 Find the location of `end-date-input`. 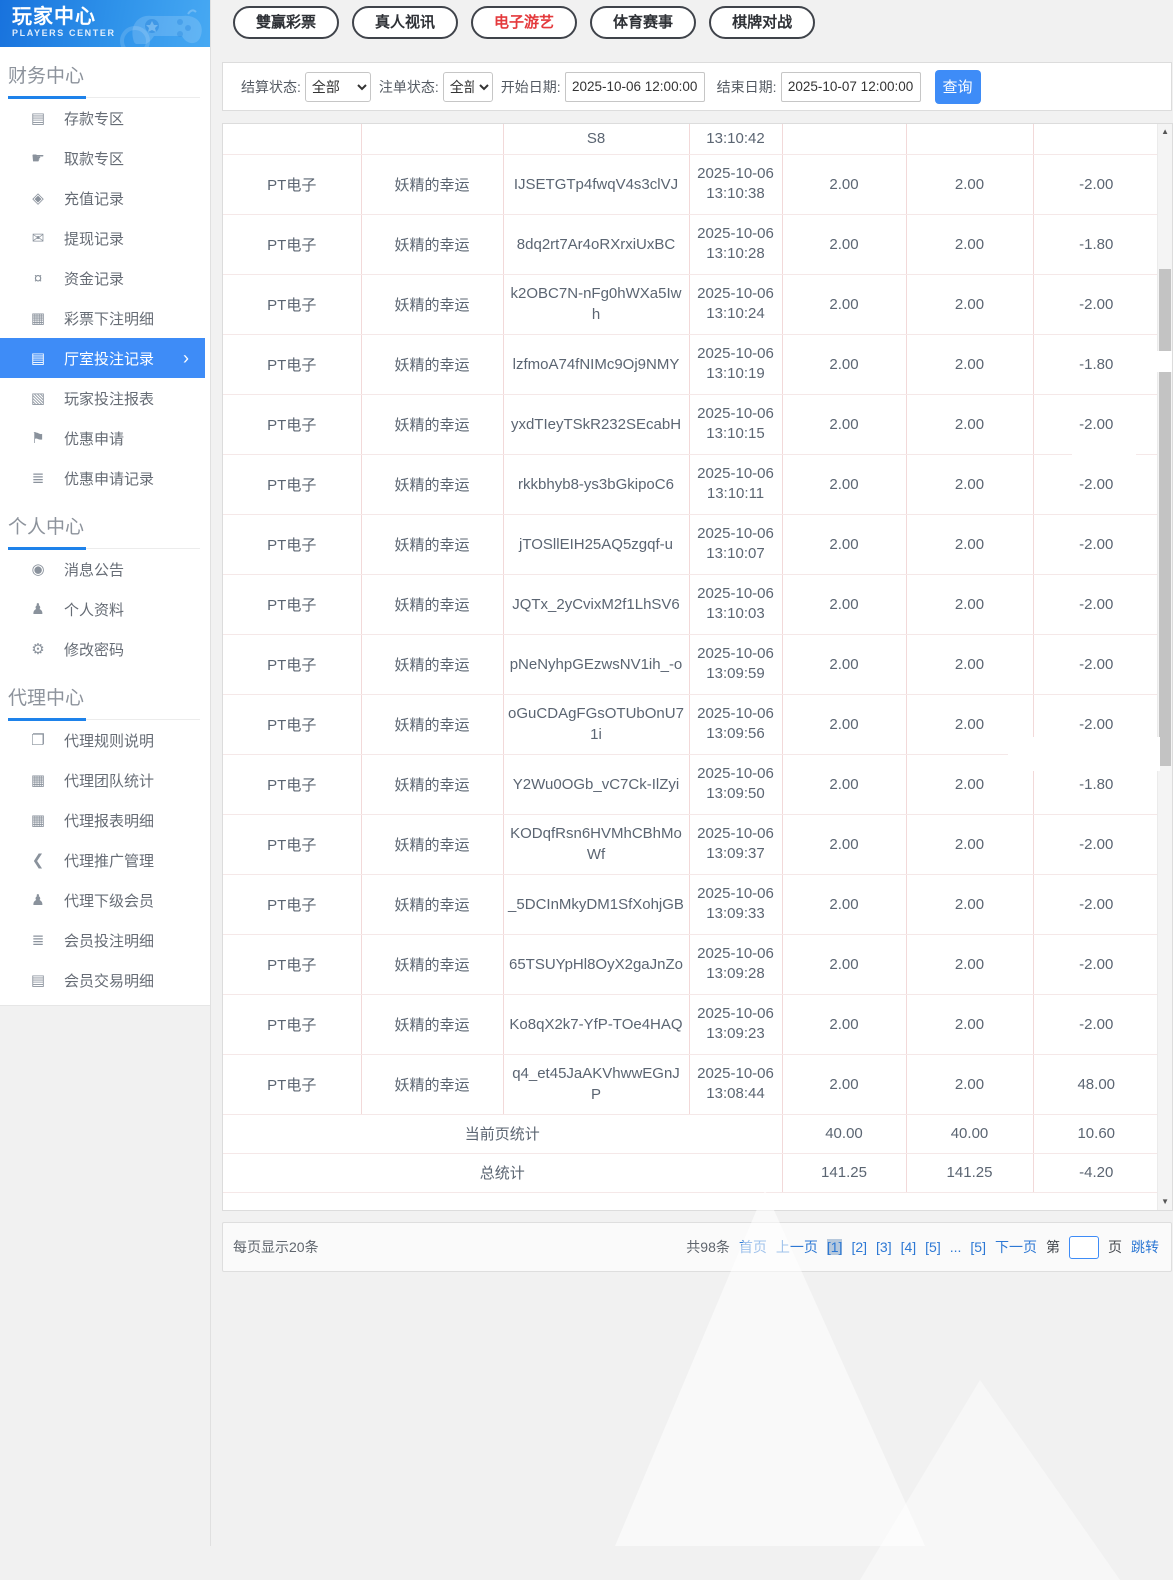

end-date-input is located at coordinates (850, 86).